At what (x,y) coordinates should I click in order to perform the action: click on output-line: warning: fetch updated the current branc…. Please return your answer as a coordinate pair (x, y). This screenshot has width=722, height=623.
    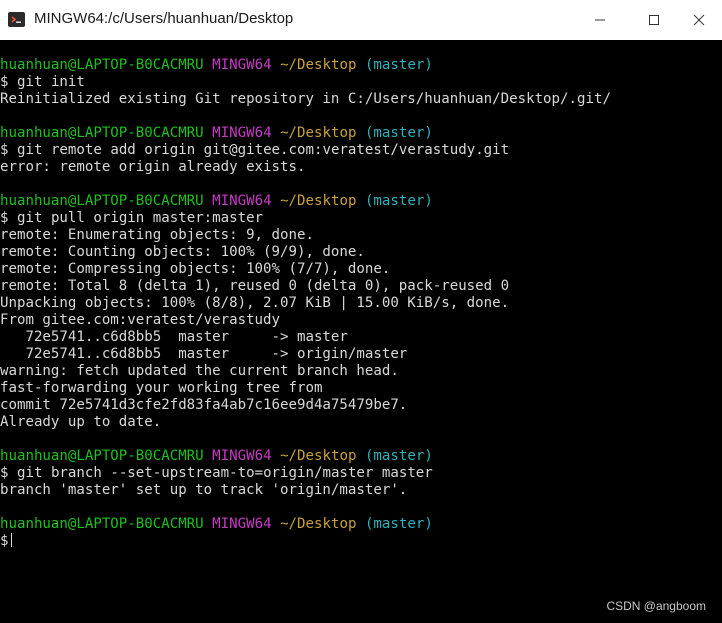
    Looking at the image, I should click on (361, 371).